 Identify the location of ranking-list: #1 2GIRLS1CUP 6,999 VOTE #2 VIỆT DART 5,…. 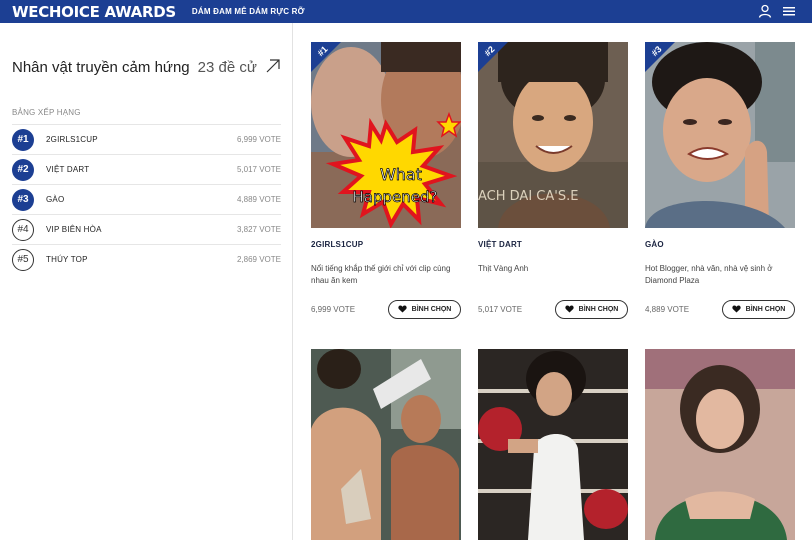
(146, 199).